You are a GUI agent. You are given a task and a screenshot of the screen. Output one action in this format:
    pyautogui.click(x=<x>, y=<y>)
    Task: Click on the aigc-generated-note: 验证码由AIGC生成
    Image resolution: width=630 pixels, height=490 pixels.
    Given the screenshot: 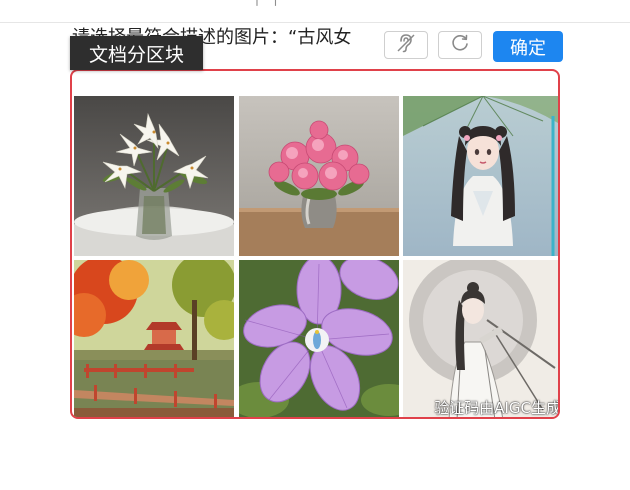 What is the action you would take?
    pyautogui.click(x=497, y=408)
    